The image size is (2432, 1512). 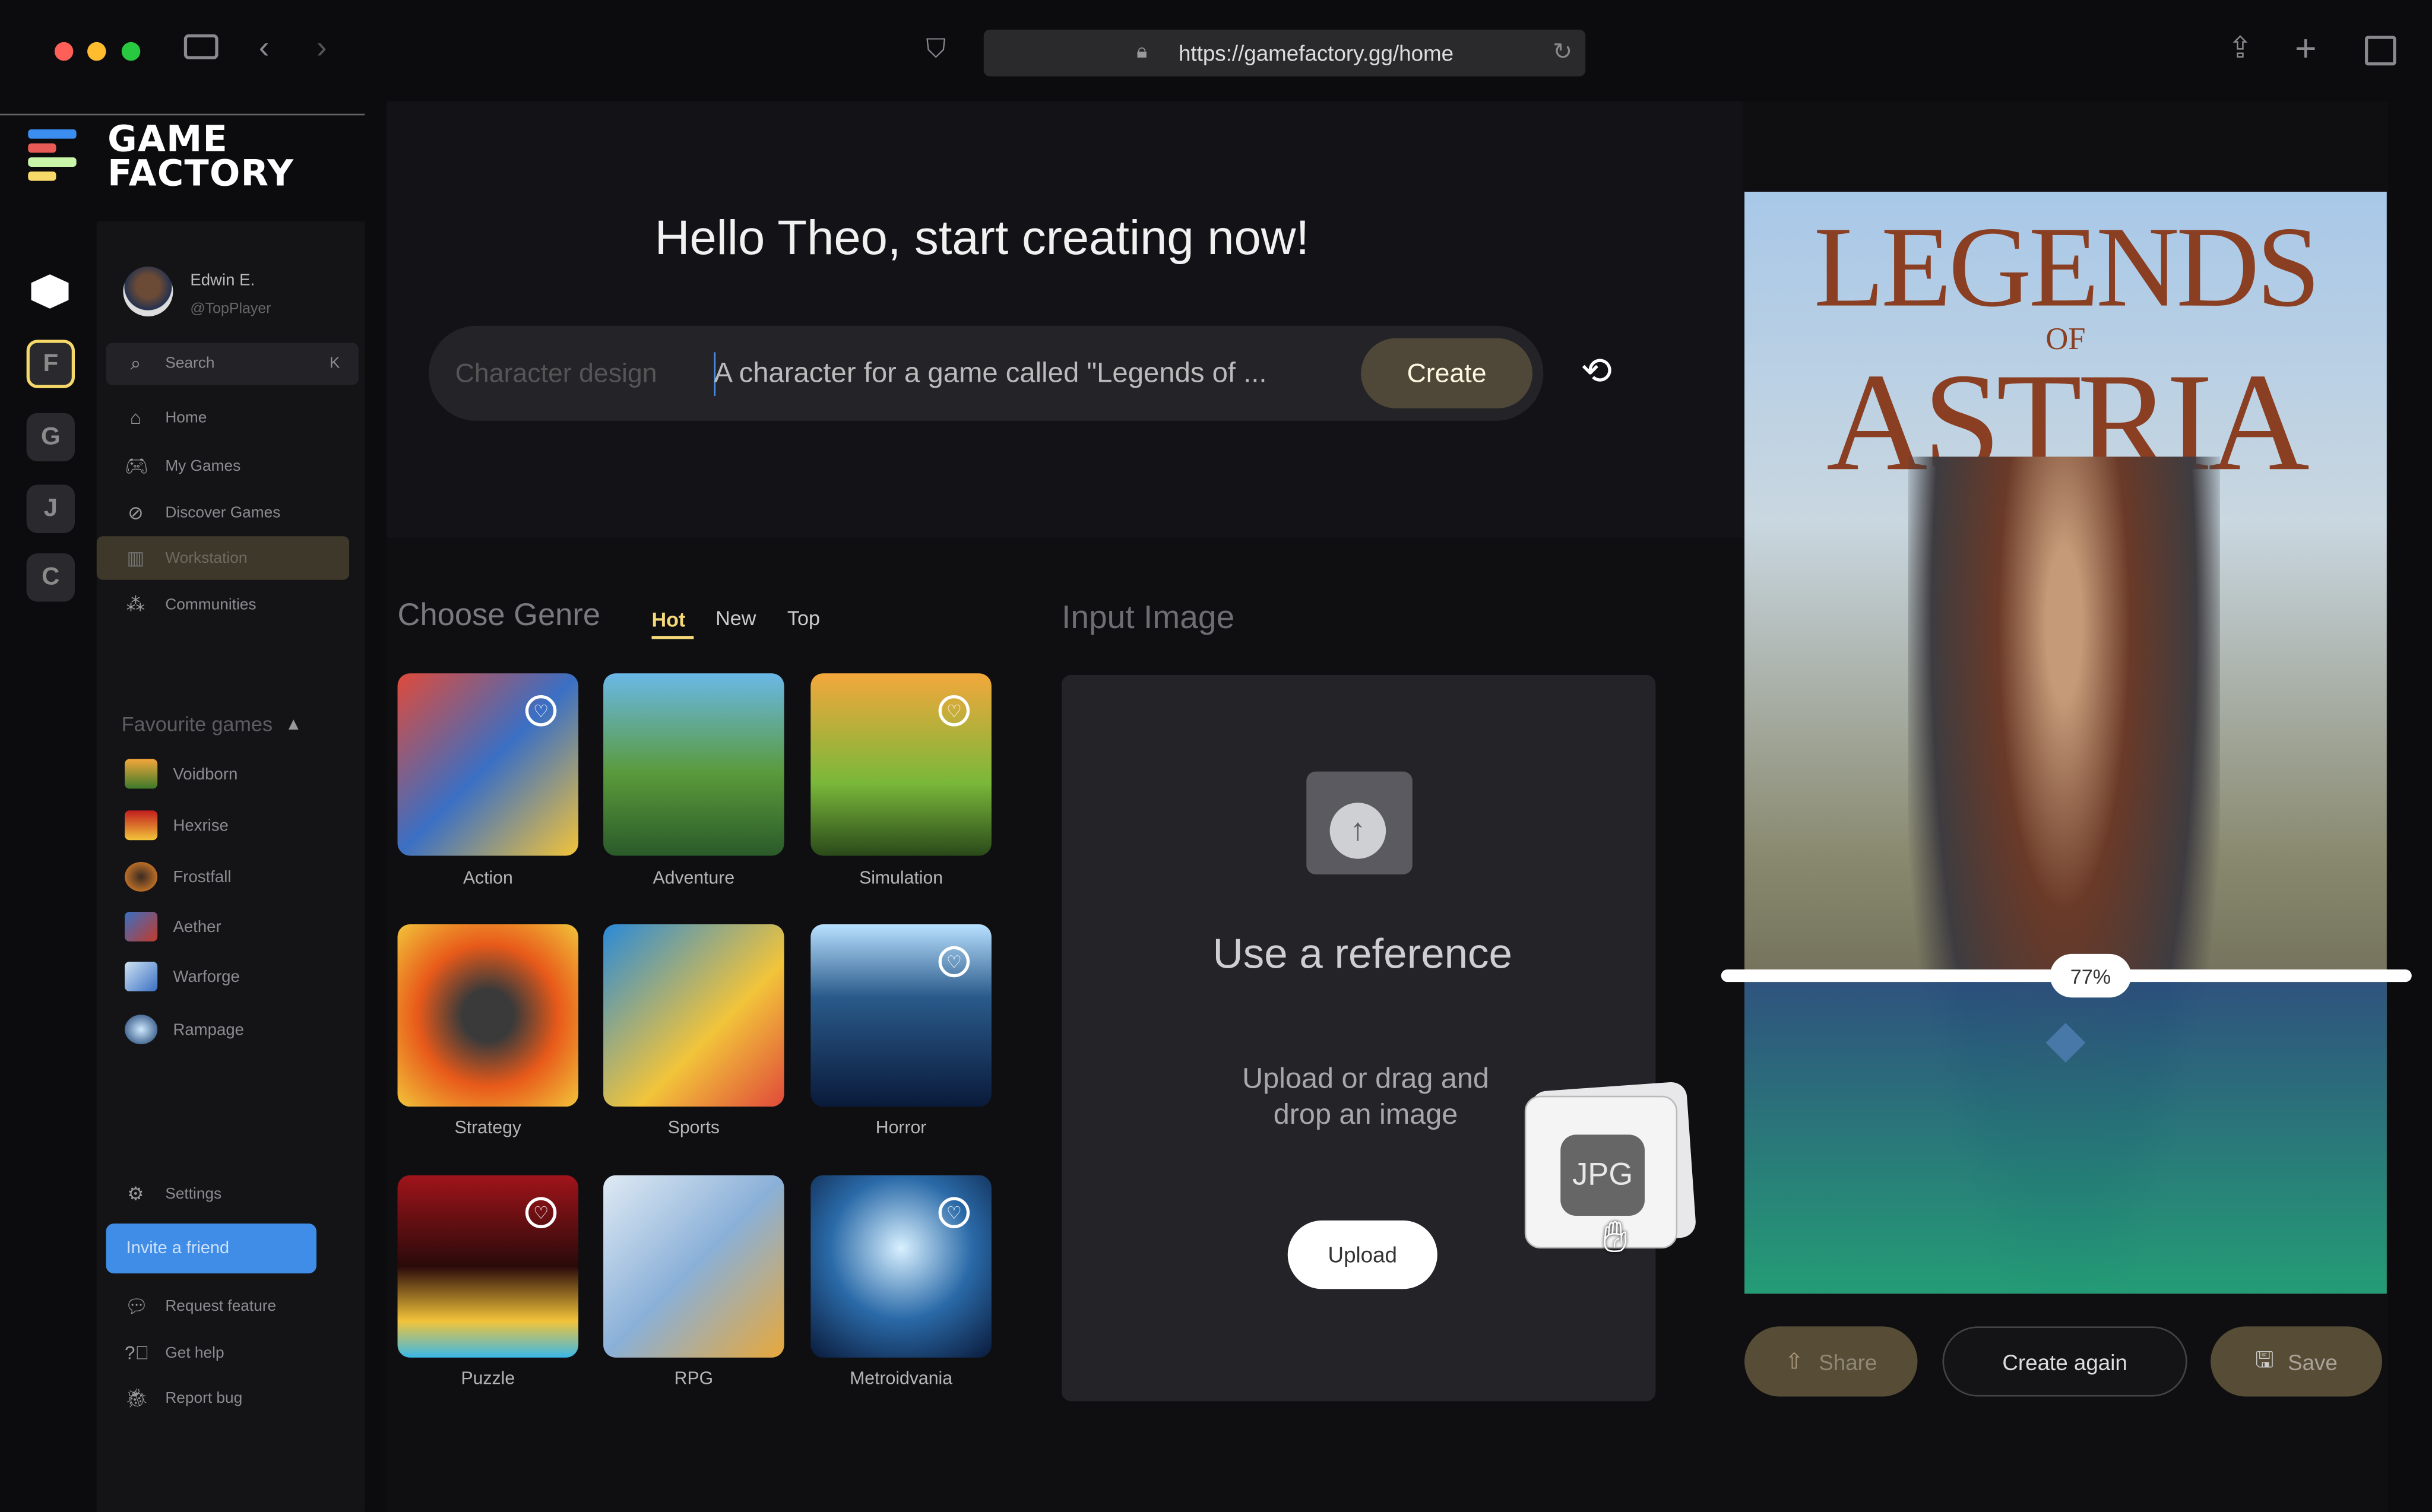 I want to click on genre-card-metroidvania: ♡, so click(x=901, y=1266).